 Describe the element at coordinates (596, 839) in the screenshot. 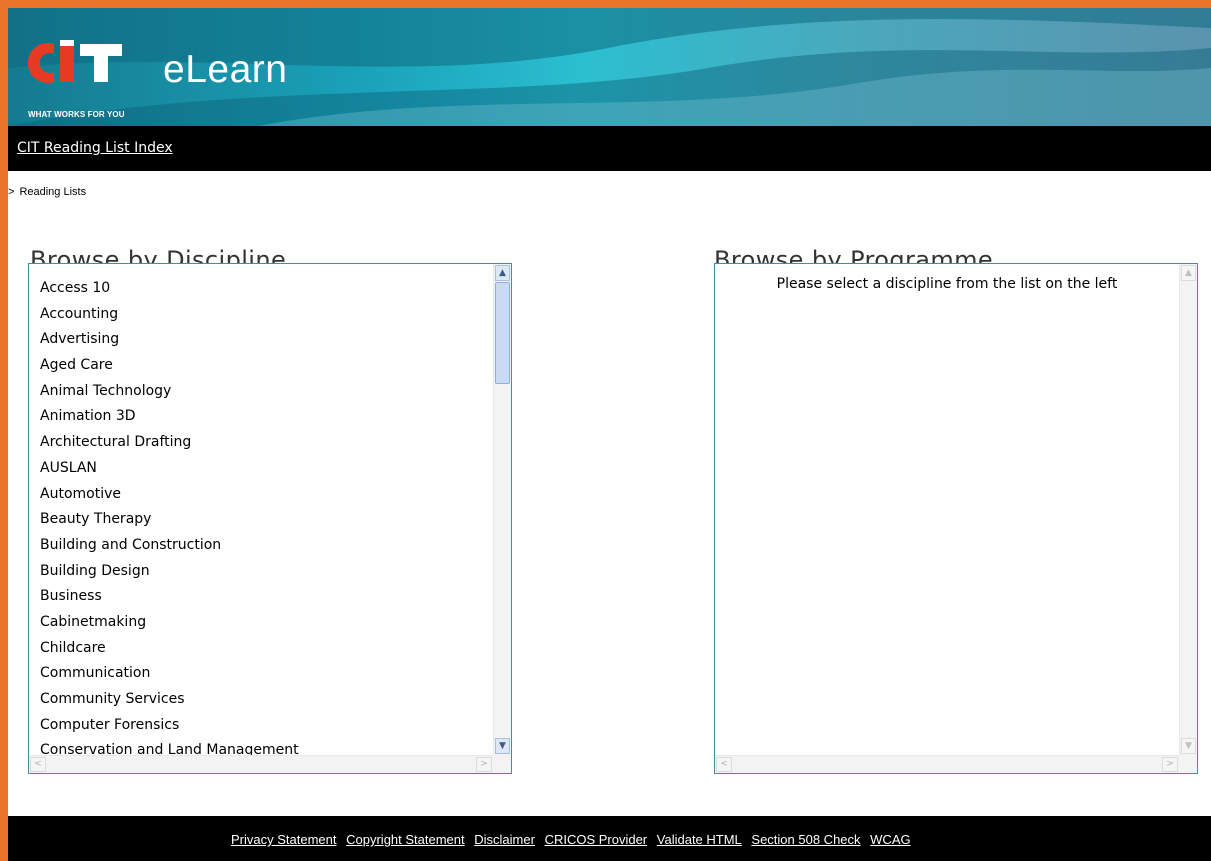

I see `footer-link-cricos-provider: CRICOS Provider` at that location.